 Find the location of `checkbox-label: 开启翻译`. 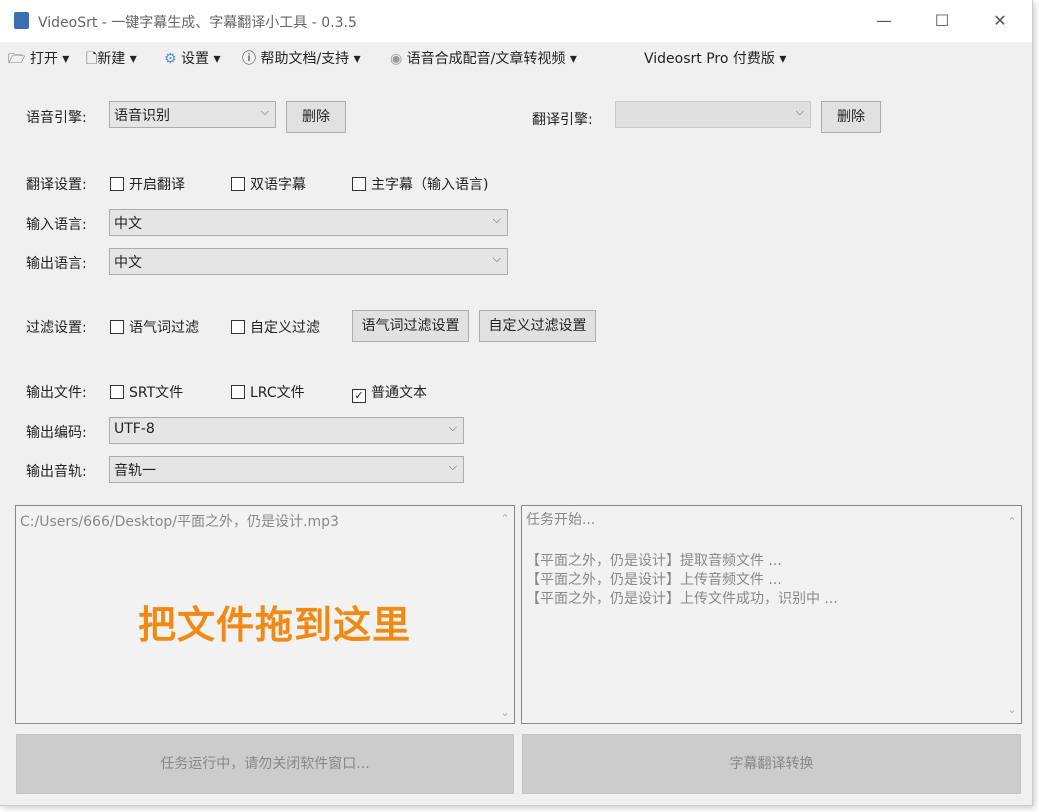

checkbox-label: 开启翻译 is located at coordinates (157, 185).